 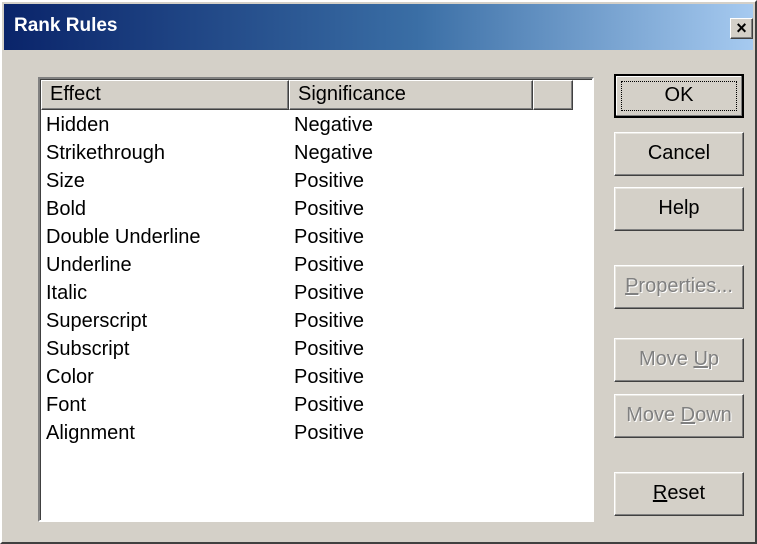 I want to click on dialog-title: Rank Rules, so click(x=66, y=25).